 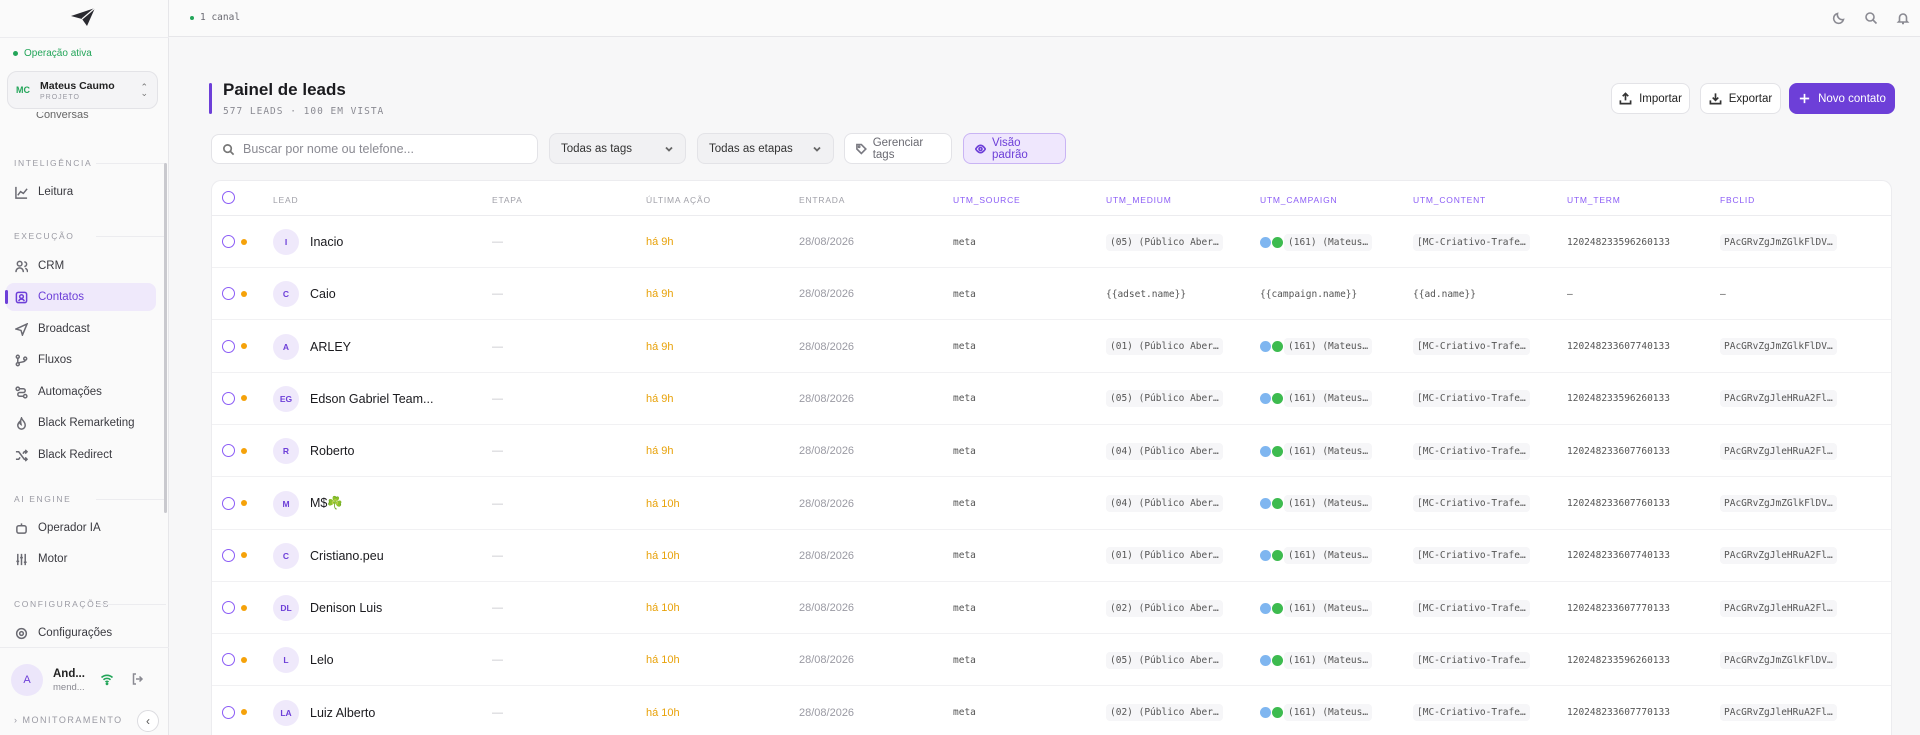 I want to click on search-box, so click(x=374, y=149).